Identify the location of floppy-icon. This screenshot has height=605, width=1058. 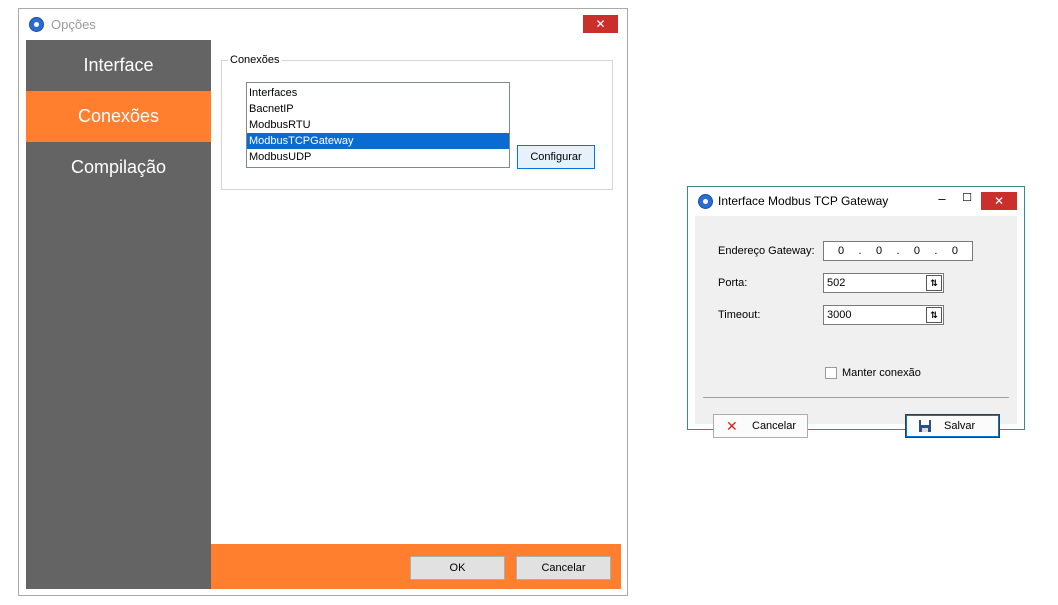
(925, 427).